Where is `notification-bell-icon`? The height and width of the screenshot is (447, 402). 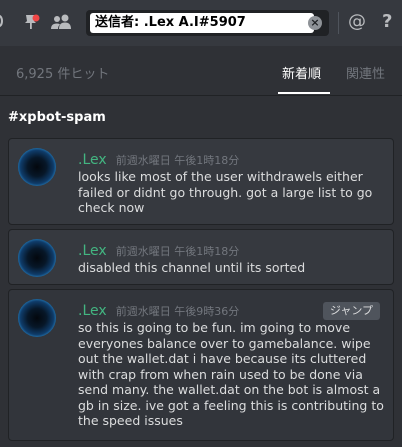 notification-bell-icon is located at coordinates (32, 22).